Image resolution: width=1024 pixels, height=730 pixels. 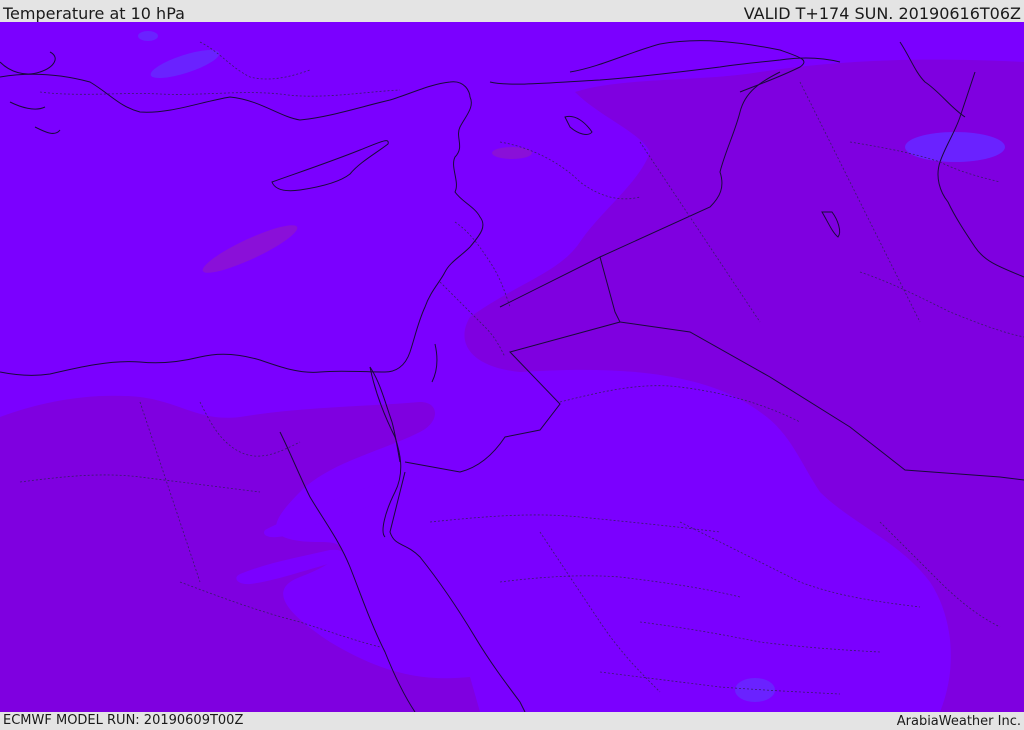 I want to click on warm-patch-syria, so click(x=512, y=153).